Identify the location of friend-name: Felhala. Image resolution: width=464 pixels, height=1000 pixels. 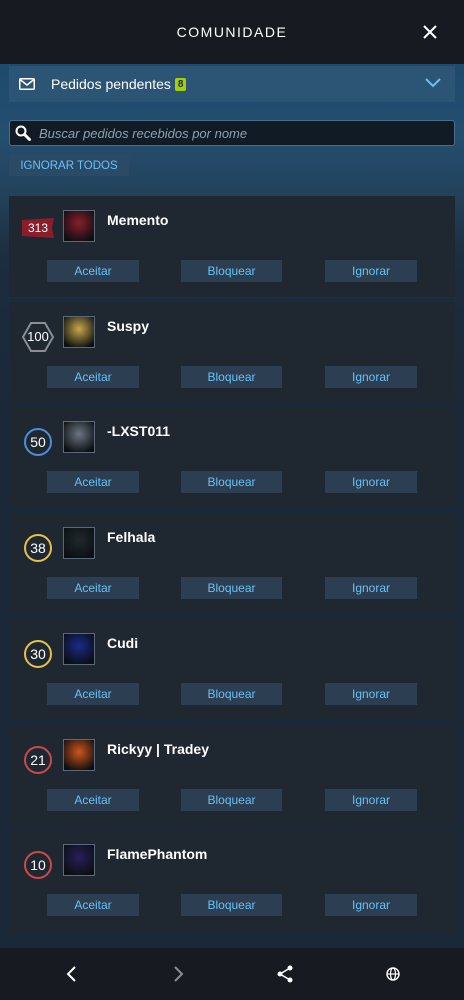
(131, 537).